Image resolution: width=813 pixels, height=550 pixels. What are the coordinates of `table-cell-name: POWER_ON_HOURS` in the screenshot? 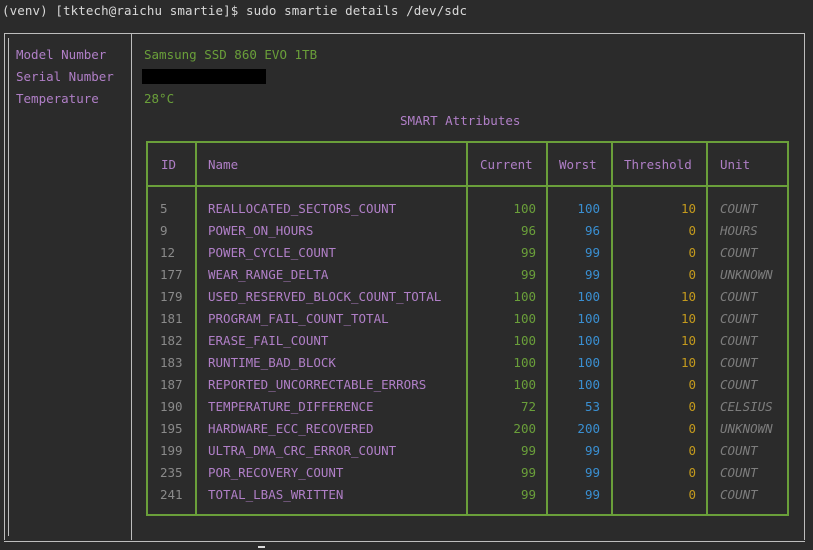 It's located at (261, 230).